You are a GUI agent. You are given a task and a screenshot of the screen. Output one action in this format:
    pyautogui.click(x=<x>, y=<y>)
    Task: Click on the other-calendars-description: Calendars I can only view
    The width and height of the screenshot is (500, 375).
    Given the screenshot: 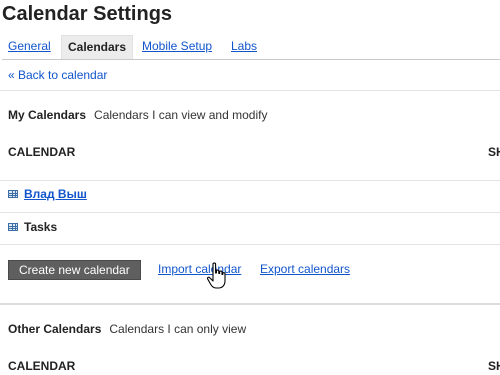 What is the action you would take?
    pyautogui.click(x=178, y=329)
    